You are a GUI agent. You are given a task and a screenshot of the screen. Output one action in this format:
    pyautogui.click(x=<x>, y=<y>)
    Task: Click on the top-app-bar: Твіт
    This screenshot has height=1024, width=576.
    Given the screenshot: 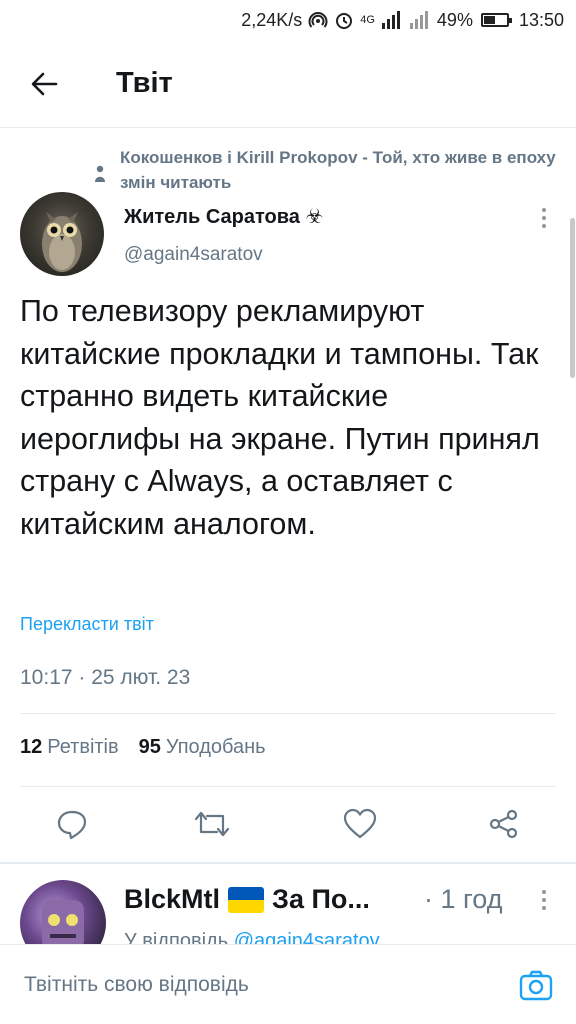 What is the action you would take?
    pyautogui.click(x=288, y=84)
    